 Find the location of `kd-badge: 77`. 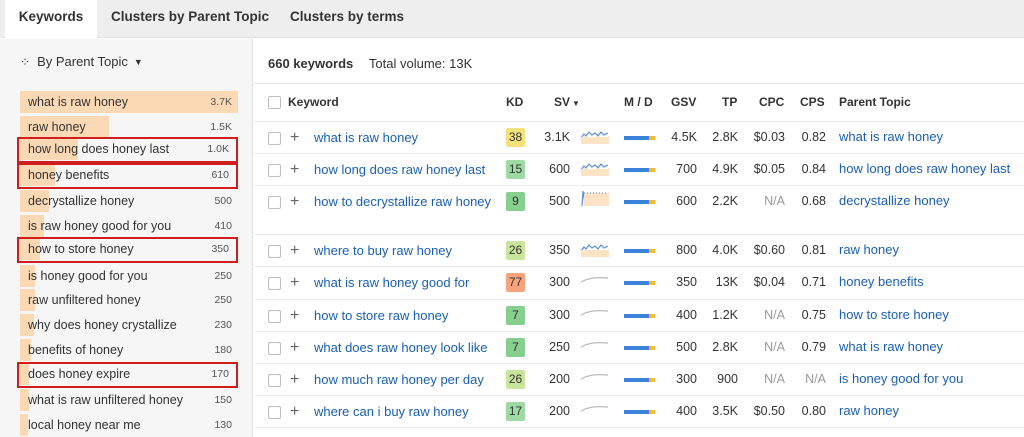

kd-badge: 77 is located at coordinates (515, 282).